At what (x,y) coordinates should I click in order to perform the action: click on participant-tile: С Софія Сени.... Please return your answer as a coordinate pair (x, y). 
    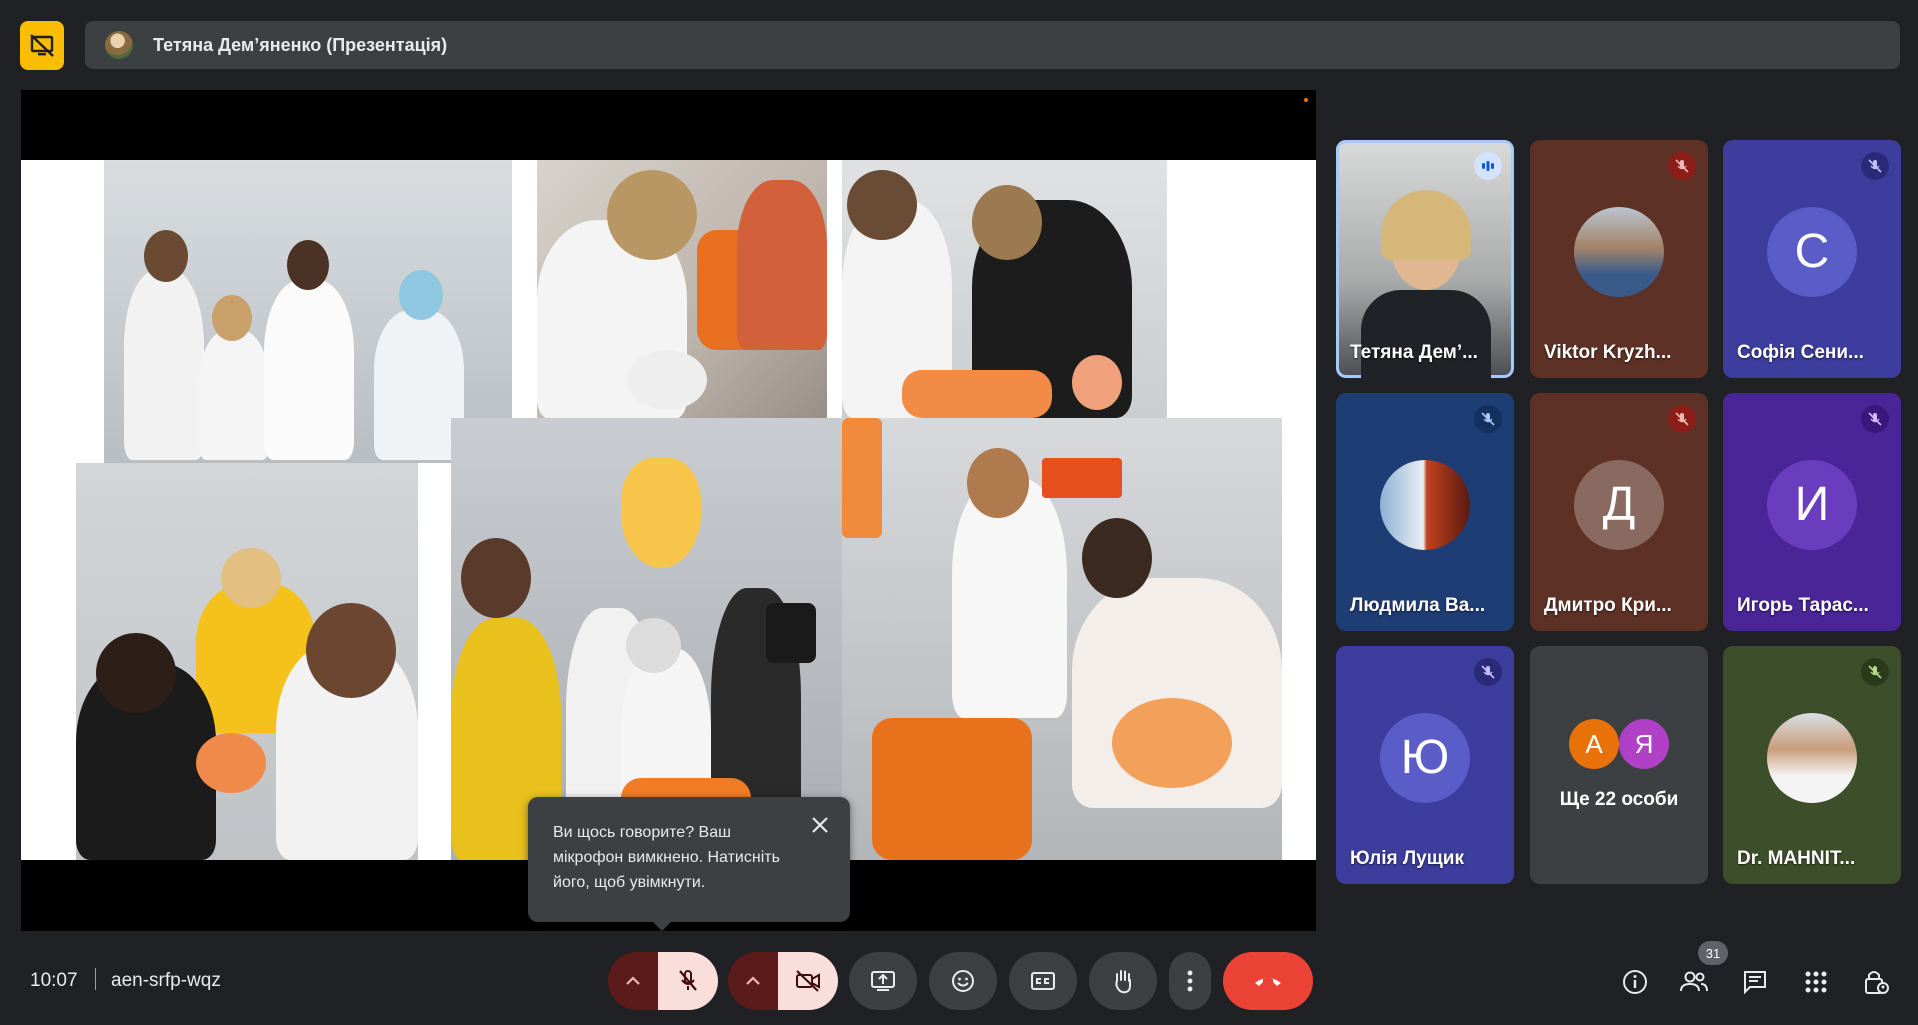
    Looking at the image, I should click on (1812, 259).